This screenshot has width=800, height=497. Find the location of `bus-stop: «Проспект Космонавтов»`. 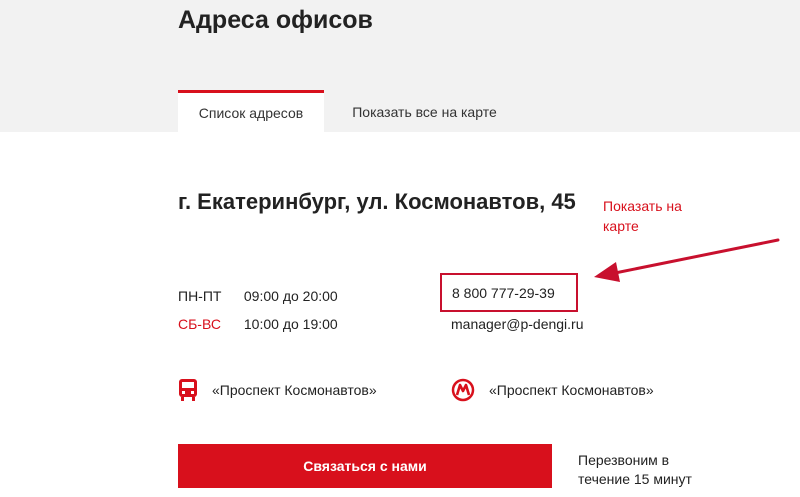

bus-stop: «Проспект Космонавтов» is located at coordinates (277, 390).